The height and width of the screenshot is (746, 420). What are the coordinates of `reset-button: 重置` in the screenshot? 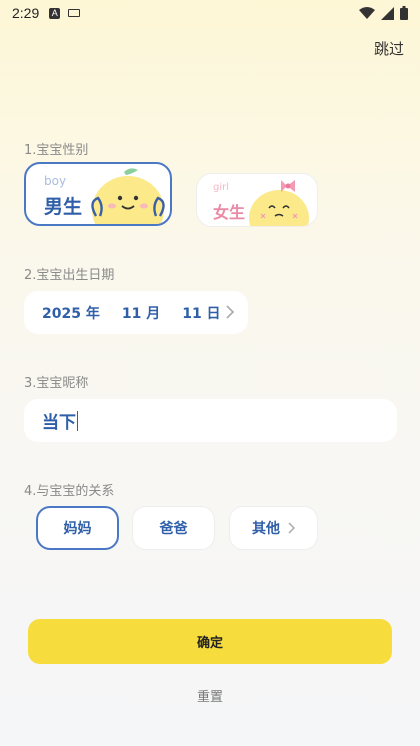 It's located at (210, 695).